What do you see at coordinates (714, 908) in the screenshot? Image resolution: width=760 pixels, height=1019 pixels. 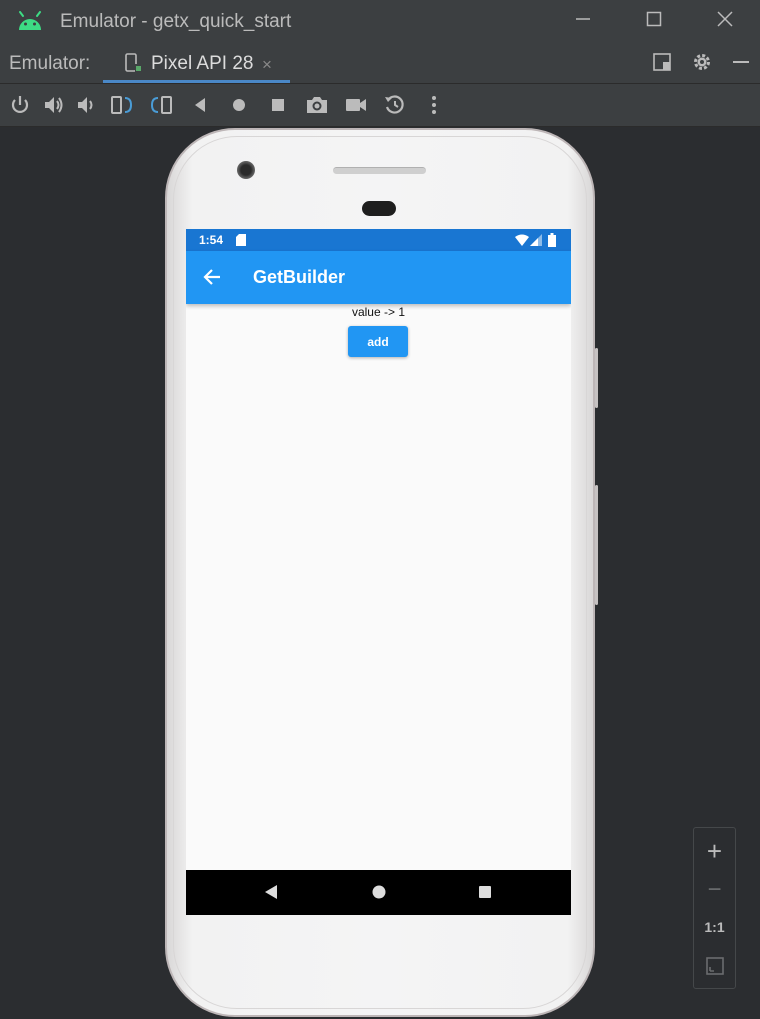 I see `zoom-controls: + − 1:1` at bounding box center [714, 908].